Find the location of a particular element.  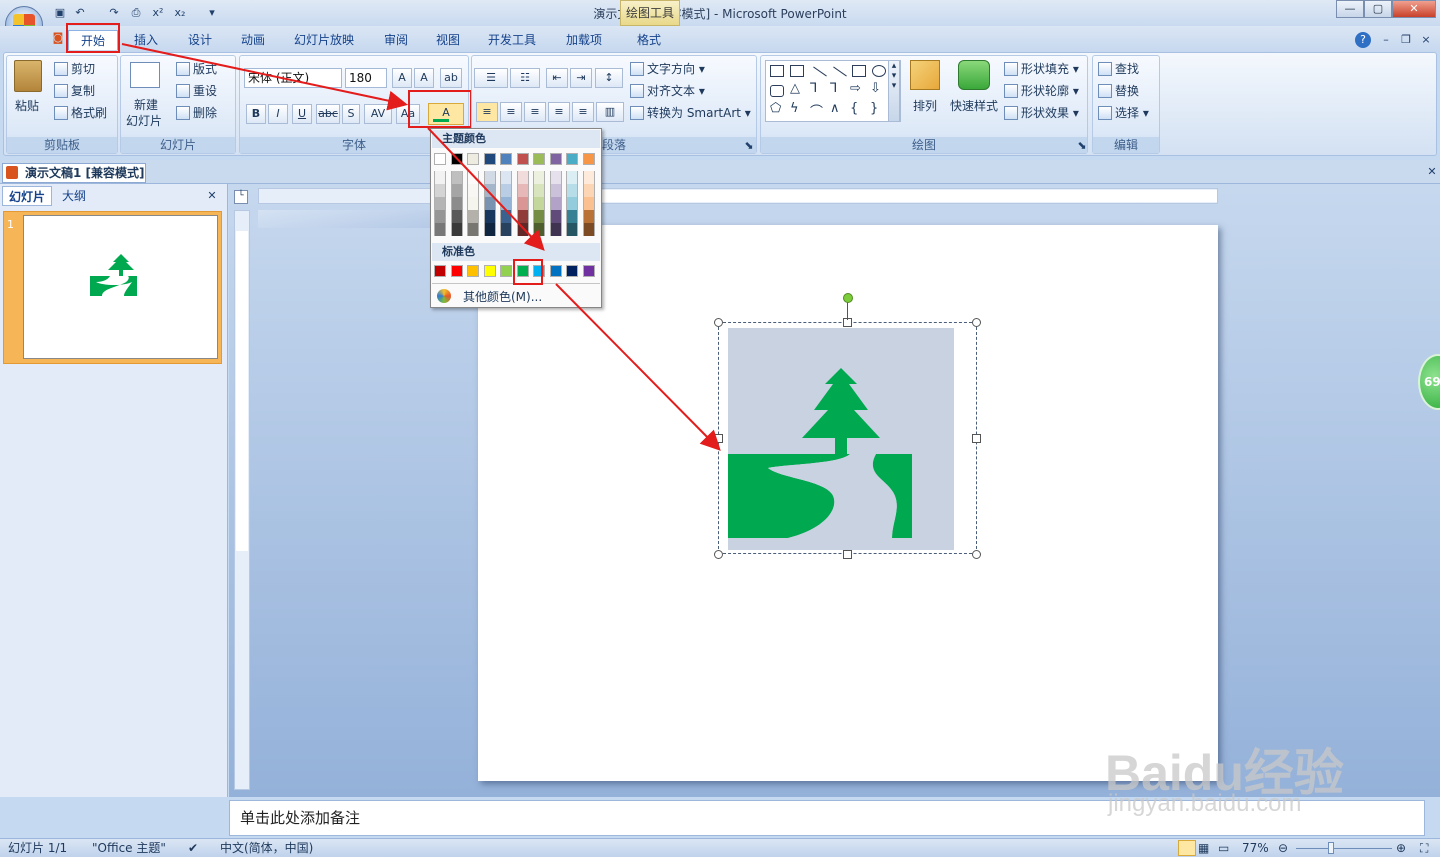

zoom-in-icon: ⊕ is located at coordinates (1401, 848).